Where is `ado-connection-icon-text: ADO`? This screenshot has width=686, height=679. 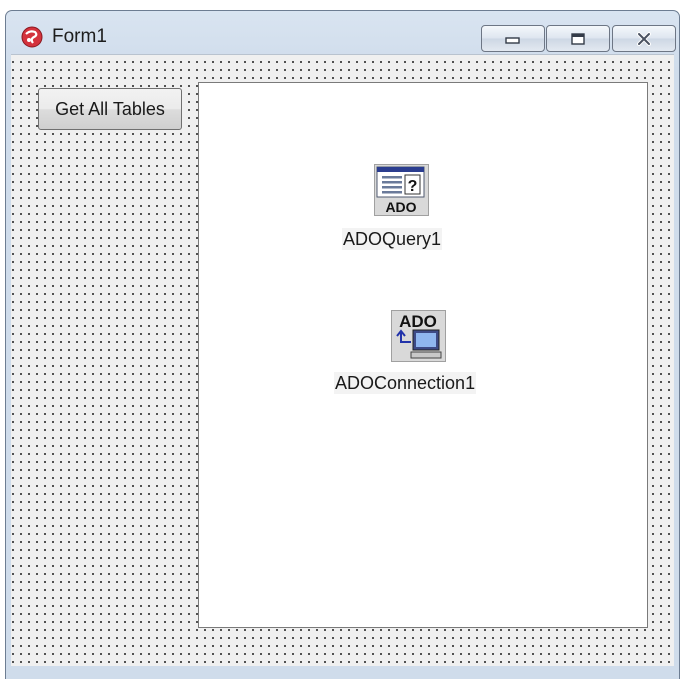 ado-connection-icon-text: ADO is located at coordinates (418, 321).